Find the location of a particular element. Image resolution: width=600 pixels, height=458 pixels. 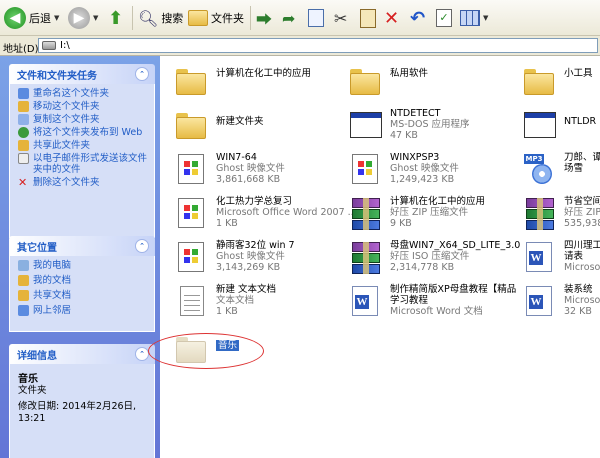

properties-check-icon: ✓ is located at coordinates (444, 18).